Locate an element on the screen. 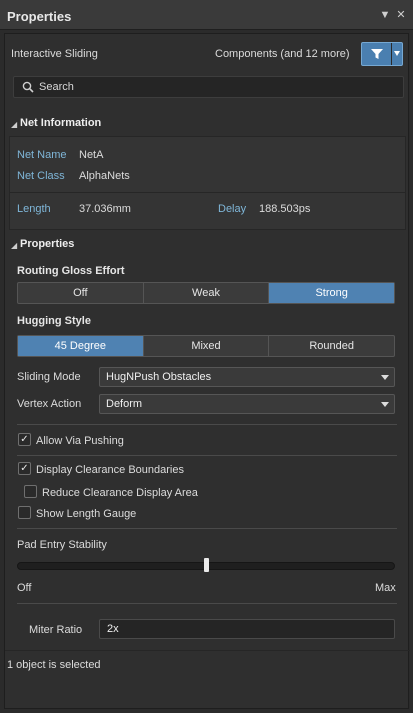 The width and height of the screenshot is (413, 713). status-text: 1 object is selected is located at coordinates (54, 665).